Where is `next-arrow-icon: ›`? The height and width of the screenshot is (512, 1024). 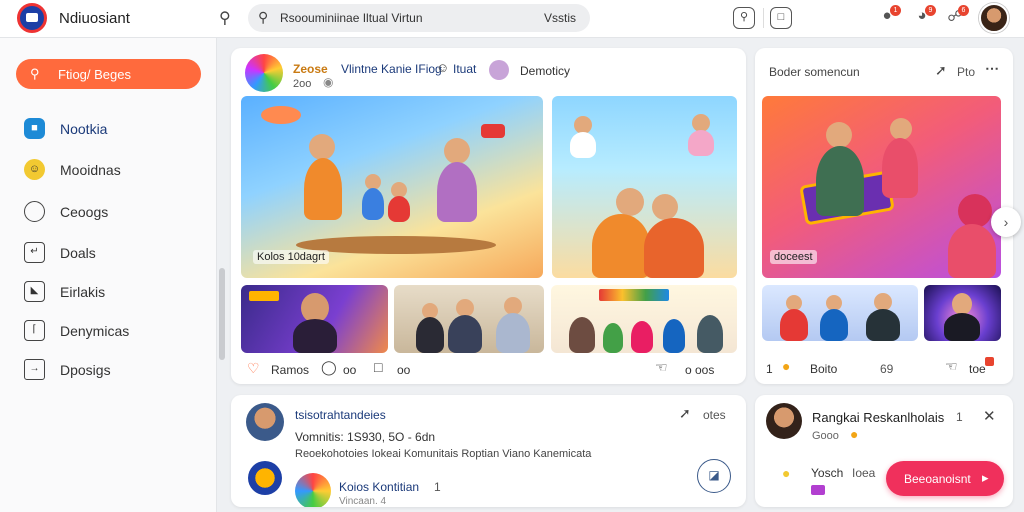
next-arrow-icon: › is located at coordinates (1006, 222).